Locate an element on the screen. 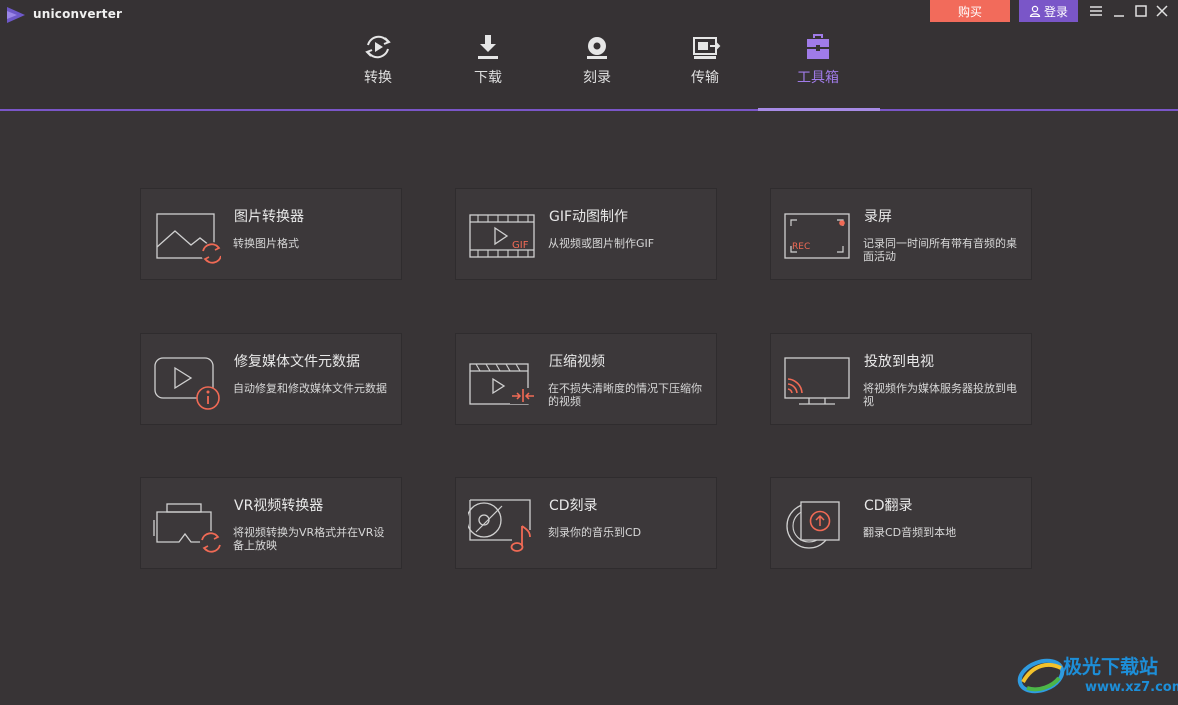  cast-tv-icon is located at coordinates (817, 381).